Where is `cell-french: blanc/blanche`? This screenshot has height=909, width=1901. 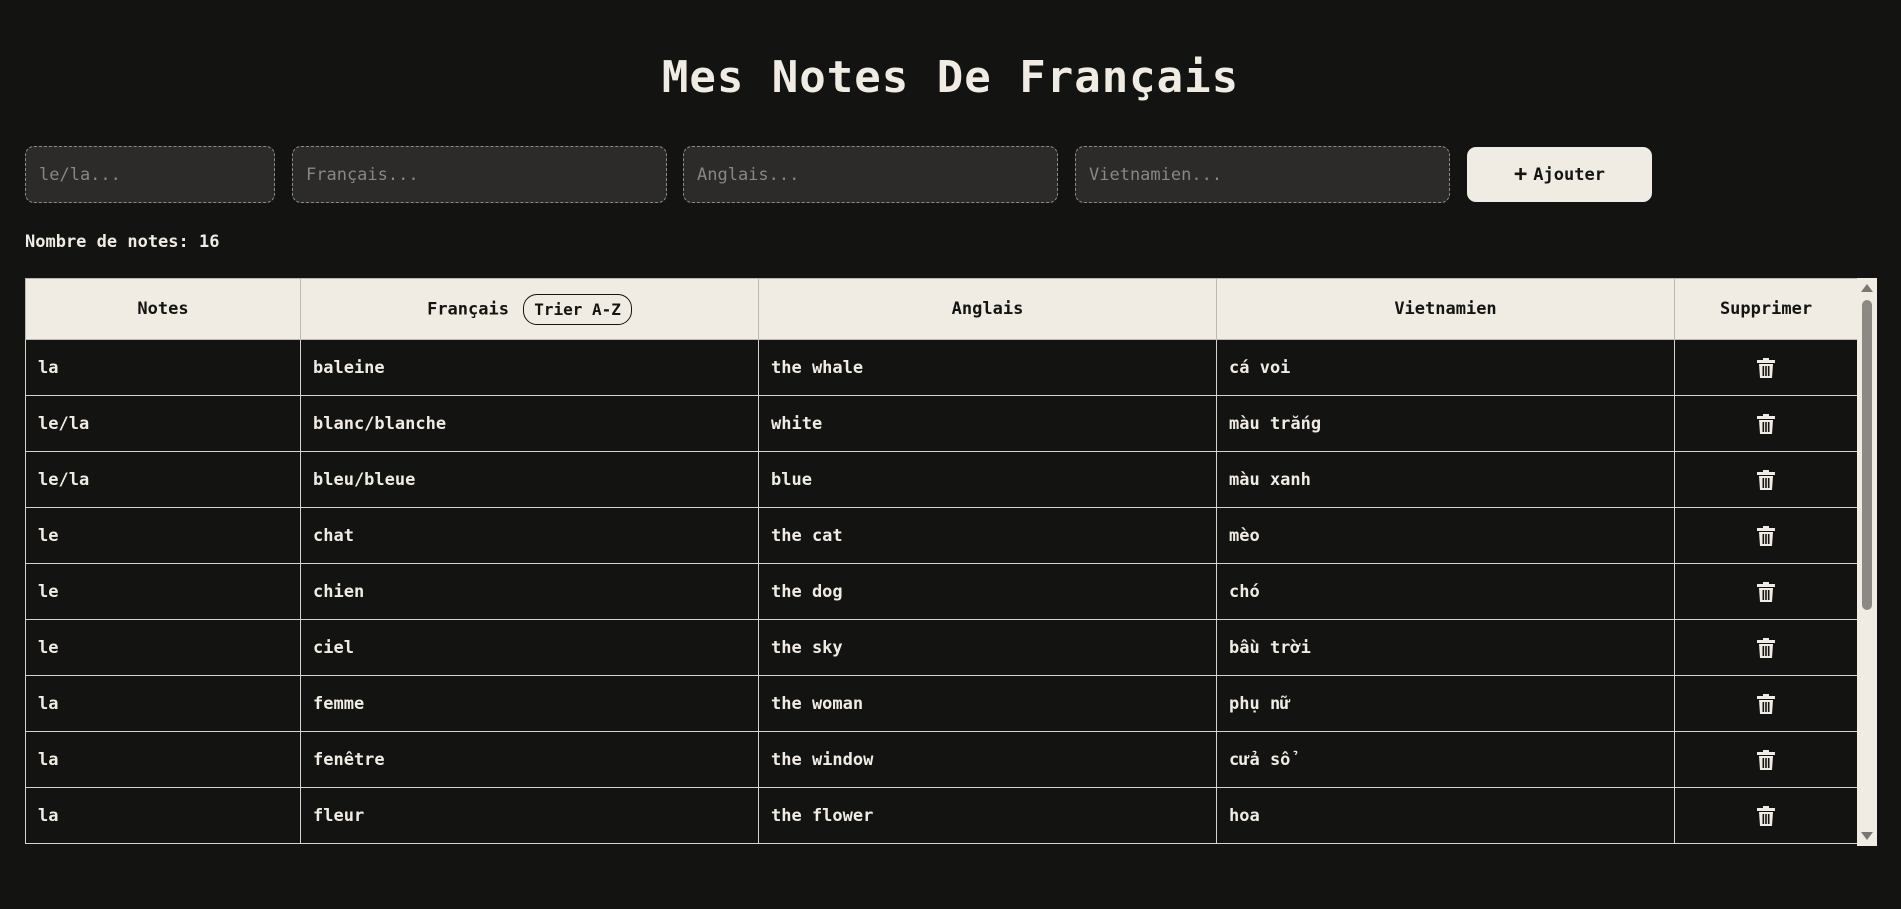
cell-french: blanc/blanche is located at coordinates (529, 423).